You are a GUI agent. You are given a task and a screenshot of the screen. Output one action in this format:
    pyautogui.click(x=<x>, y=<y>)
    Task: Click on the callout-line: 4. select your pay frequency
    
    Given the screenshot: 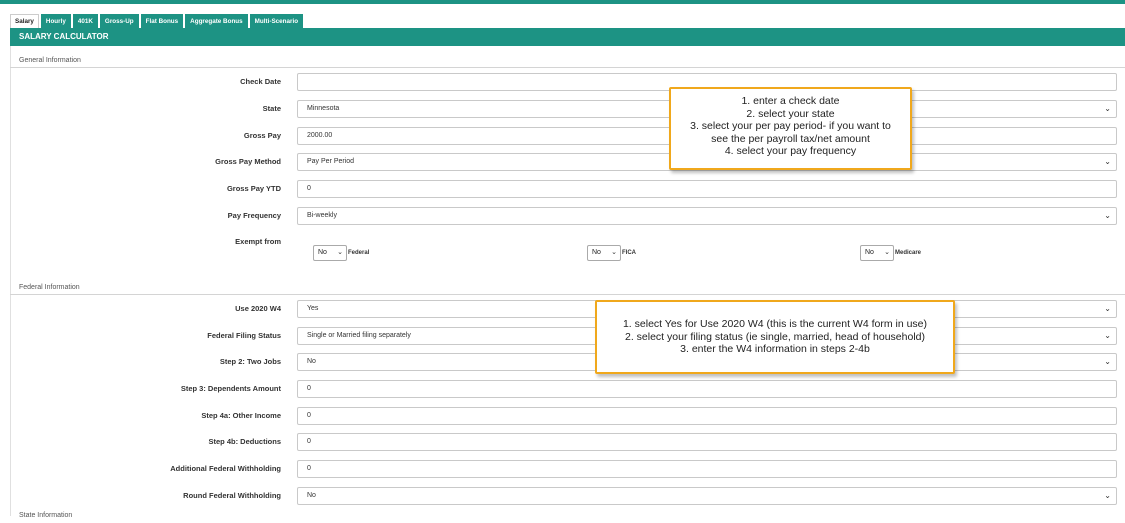 What is the action you would take?
    pyautogui.click(x=790, y=151)
    